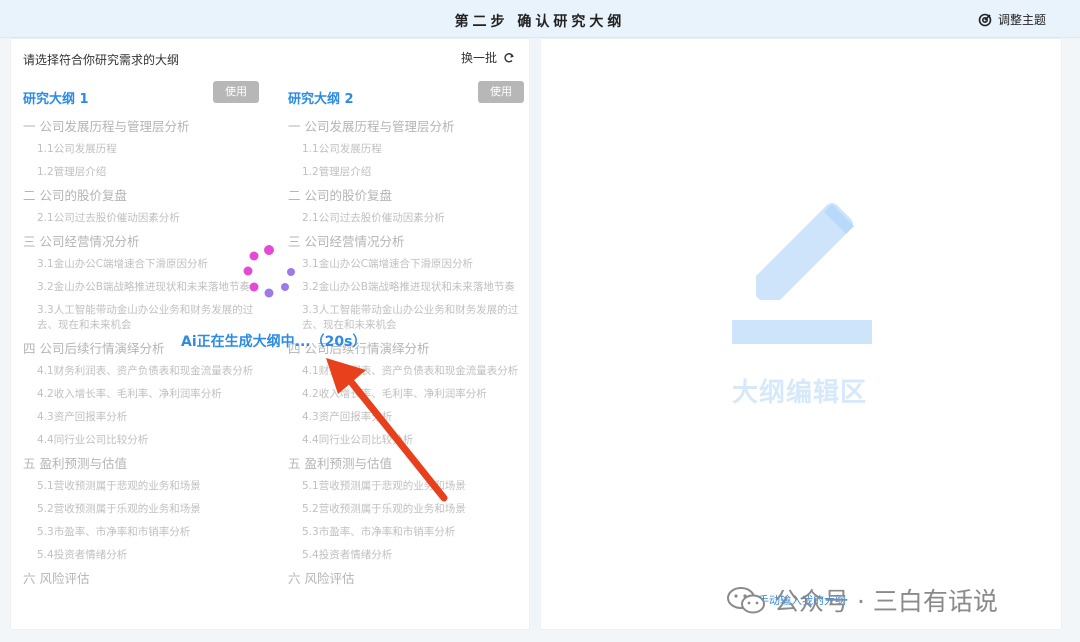 This screenshot has height=642, width=1080. Describe the element at coordinates (540, 22) in the screenshot. I see `page-title: 第二步 确认研究大纲` at that location.